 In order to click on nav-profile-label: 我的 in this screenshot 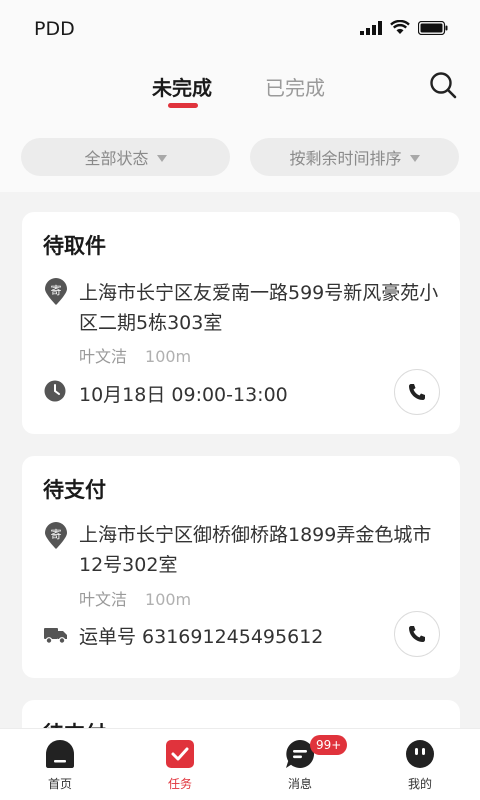, I will do `click(419, 784)`.